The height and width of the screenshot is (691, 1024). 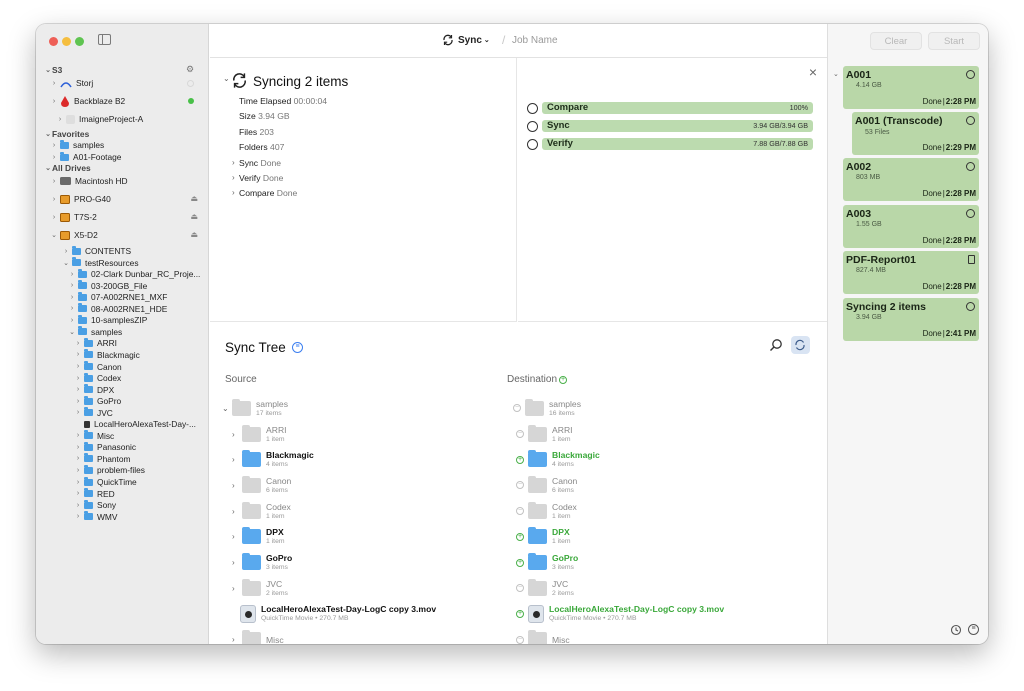 I want to click on sidebar-item-imaigne: › ImaigneProject-A, so click(x=99, y=119).